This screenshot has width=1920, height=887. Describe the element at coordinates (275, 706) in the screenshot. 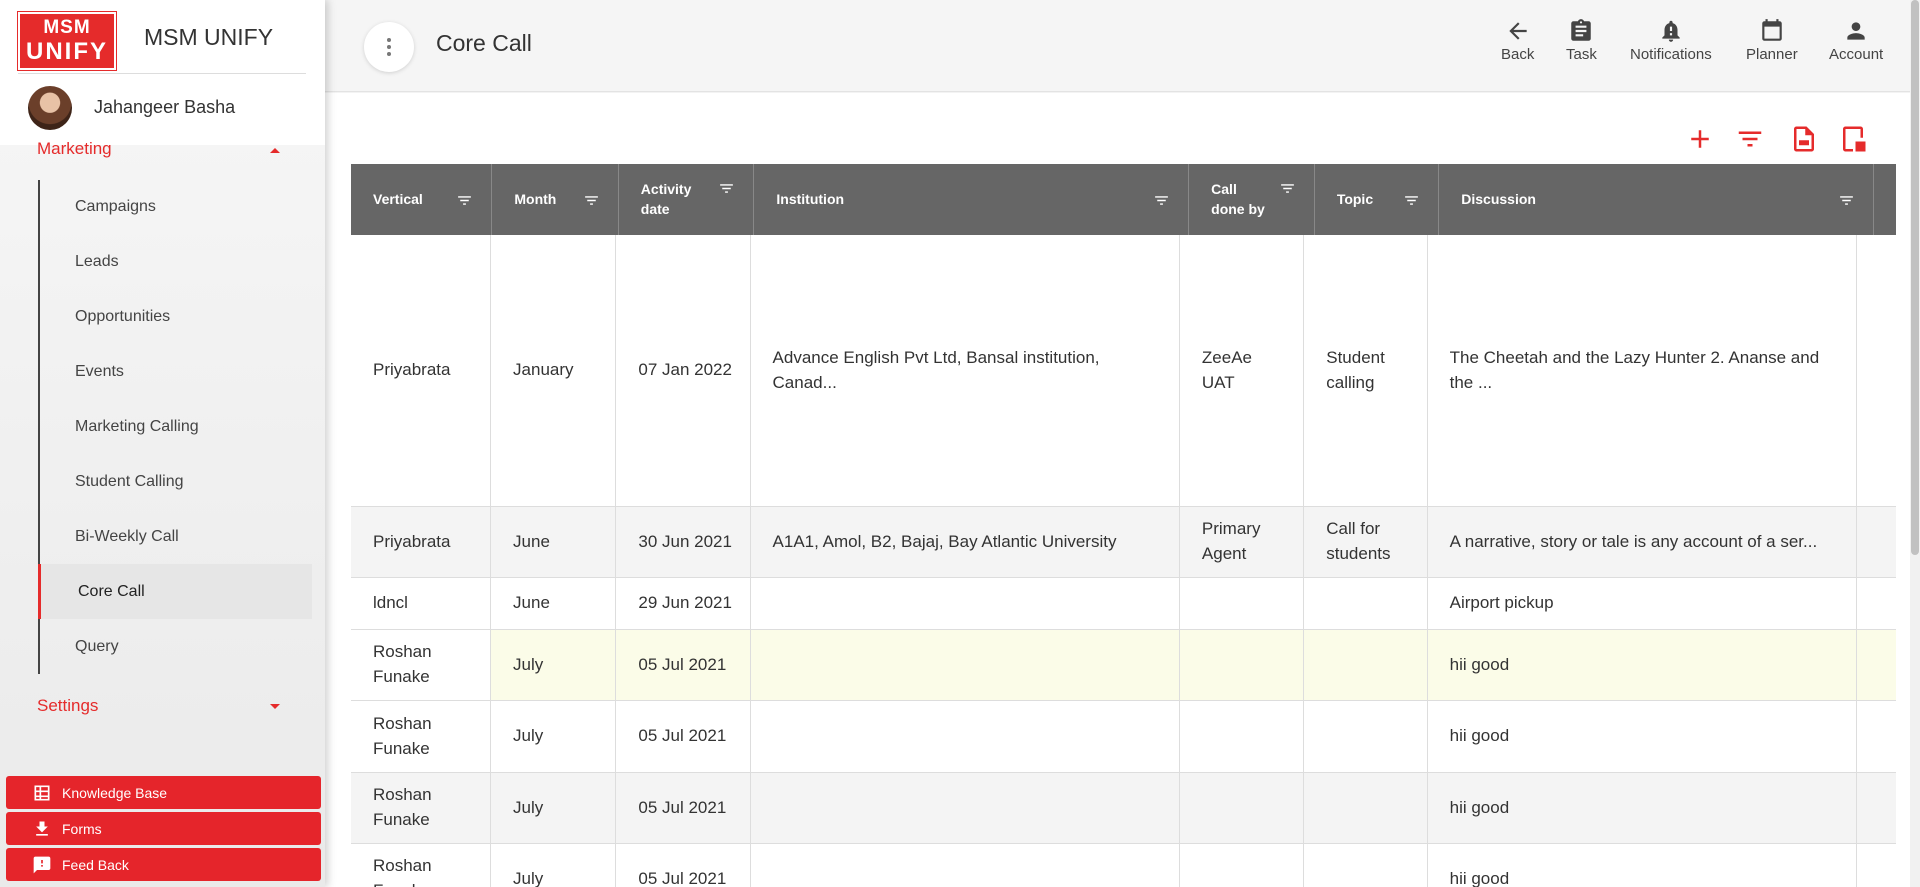

I see `chevron-down-icon` at that location.